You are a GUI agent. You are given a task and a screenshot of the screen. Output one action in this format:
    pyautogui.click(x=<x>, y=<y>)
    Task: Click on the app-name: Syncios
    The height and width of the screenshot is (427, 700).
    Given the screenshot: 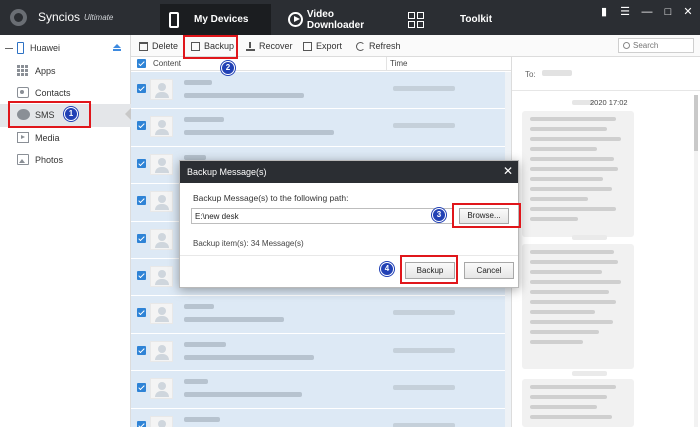 What is the action you would take?
    pyautogui.click(x=59, y=17)
    